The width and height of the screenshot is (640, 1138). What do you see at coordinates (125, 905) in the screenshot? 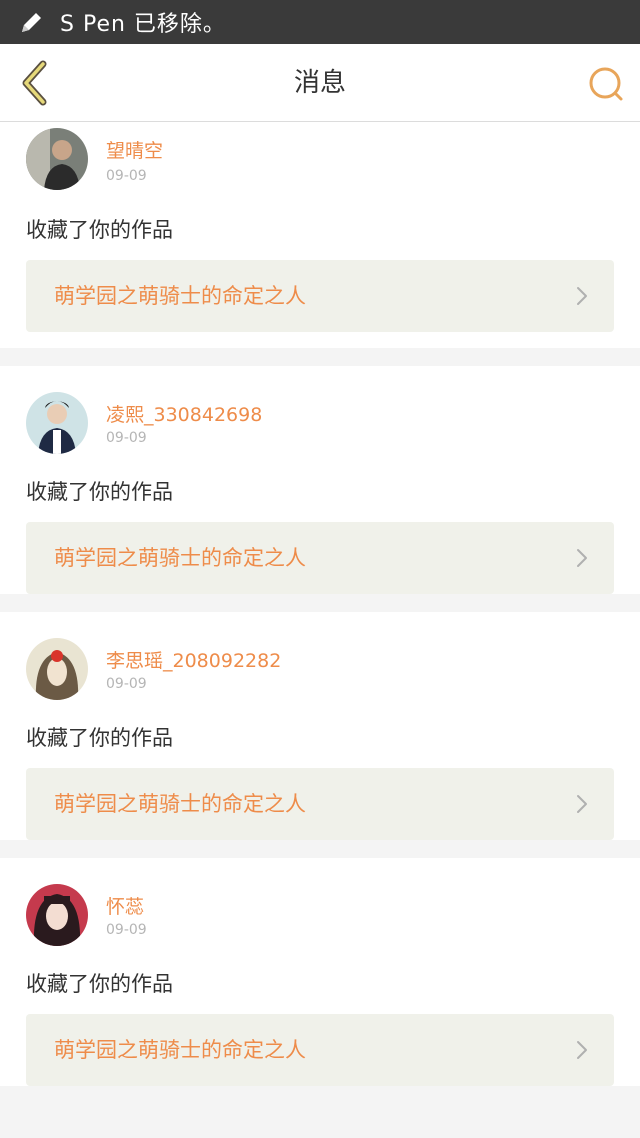
I see `username: 怀蕊` at bounding box center [125, 905].